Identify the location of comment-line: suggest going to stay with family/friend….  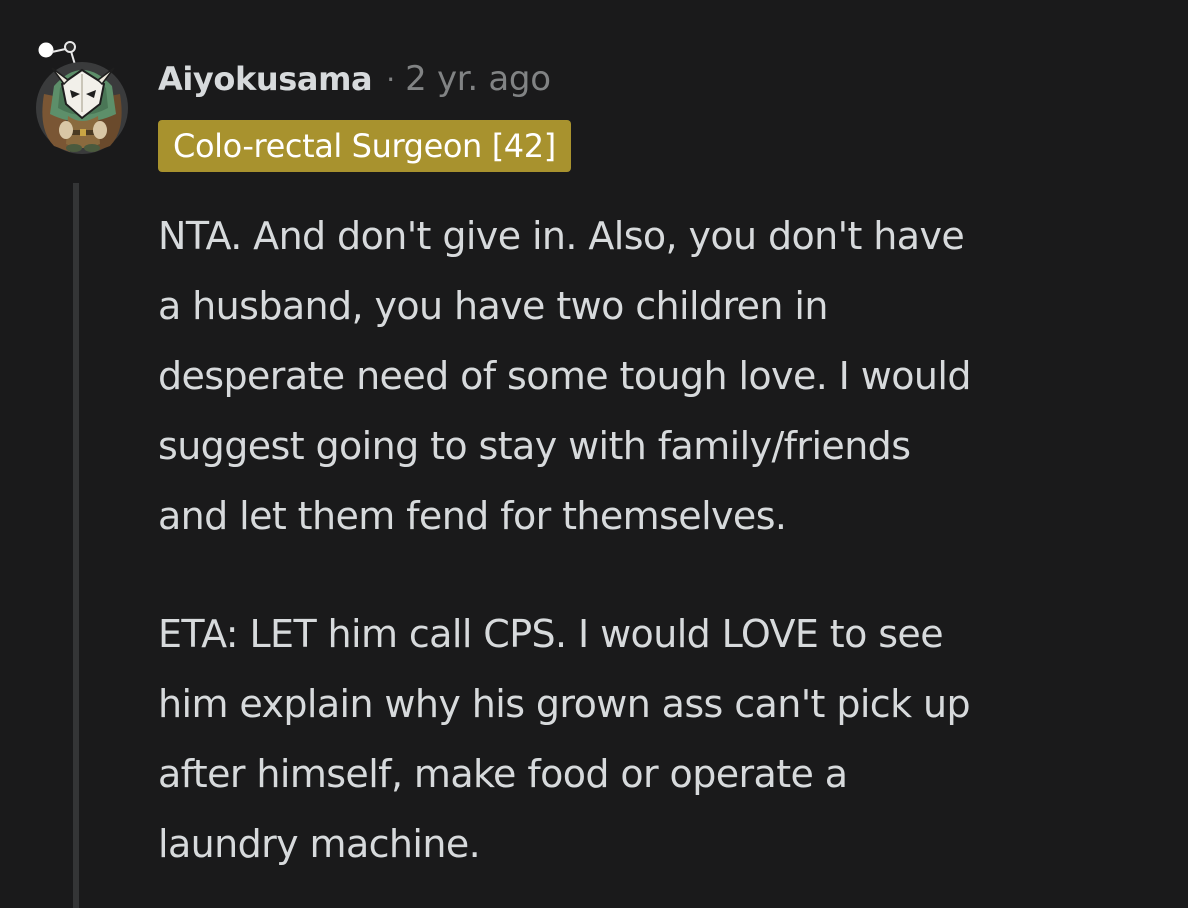
(534, 446).